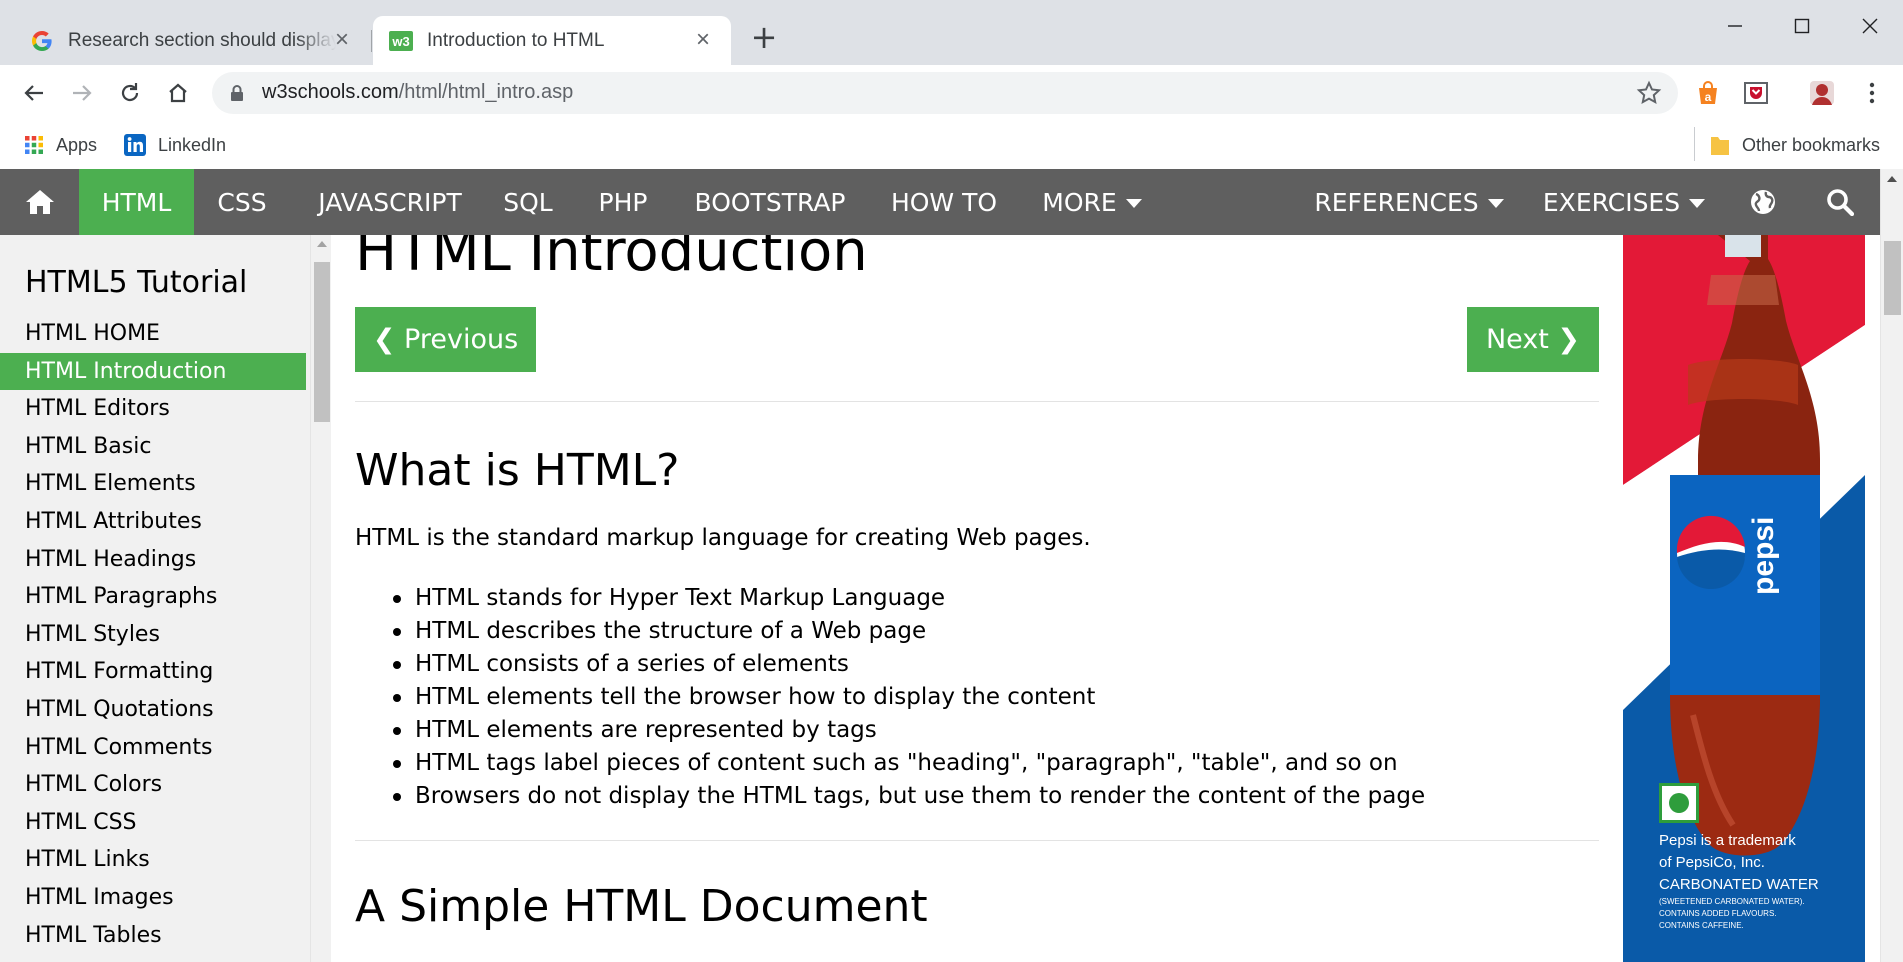 Image resolution: width=1903 pixels, height=962 pixels. What do you see at coordinates (552, 40) in the screenshot?
I see `tab-w3schools: w3 Introduction to HTML ×` at bounding box center [552, 40].